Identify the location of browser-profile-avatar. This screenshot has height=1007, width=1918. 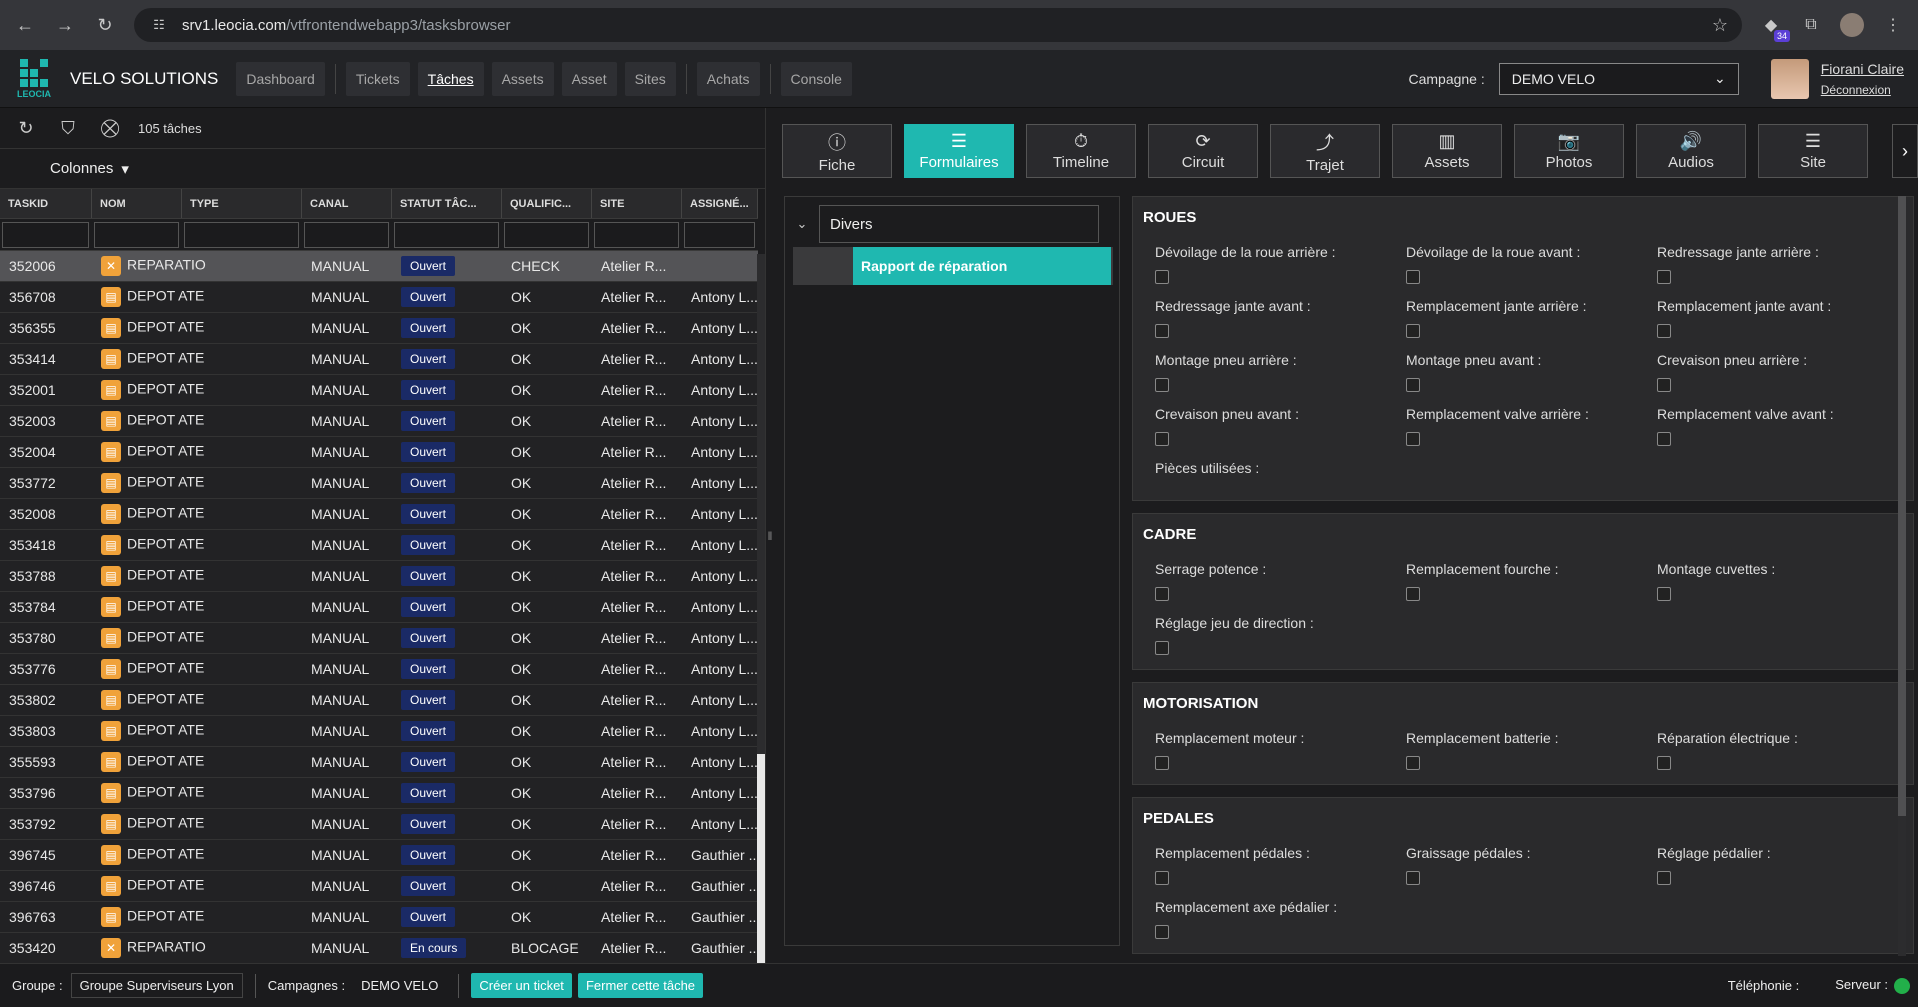
(1852, 25).